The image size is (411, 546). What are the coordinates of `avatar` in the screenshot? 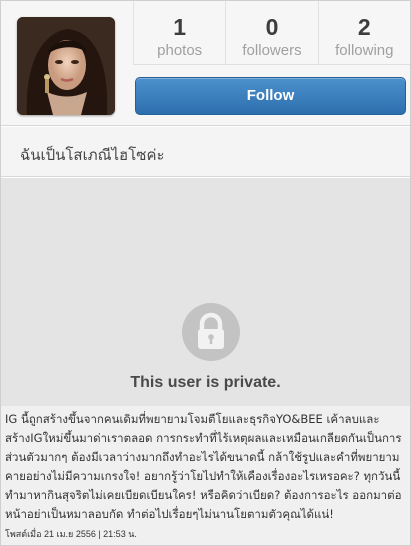 It's located at (66, 66).